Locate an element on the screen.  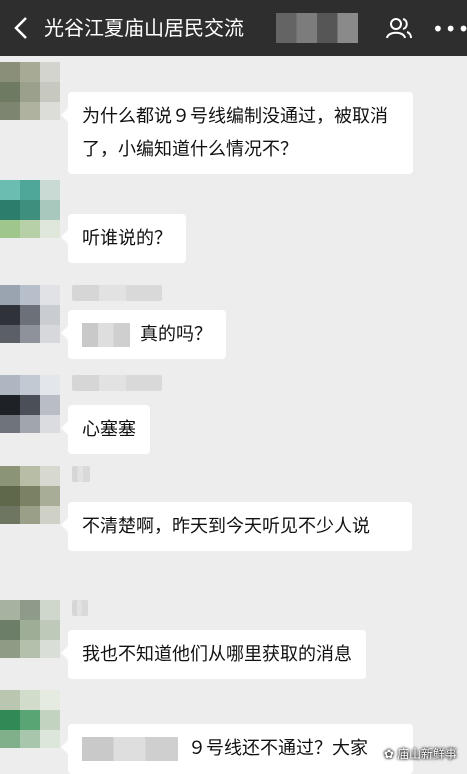
message-text: 为什么都说９号线编制没通过，被取消了，小编知道什么情况不？ is located at coordinates (235, 133).